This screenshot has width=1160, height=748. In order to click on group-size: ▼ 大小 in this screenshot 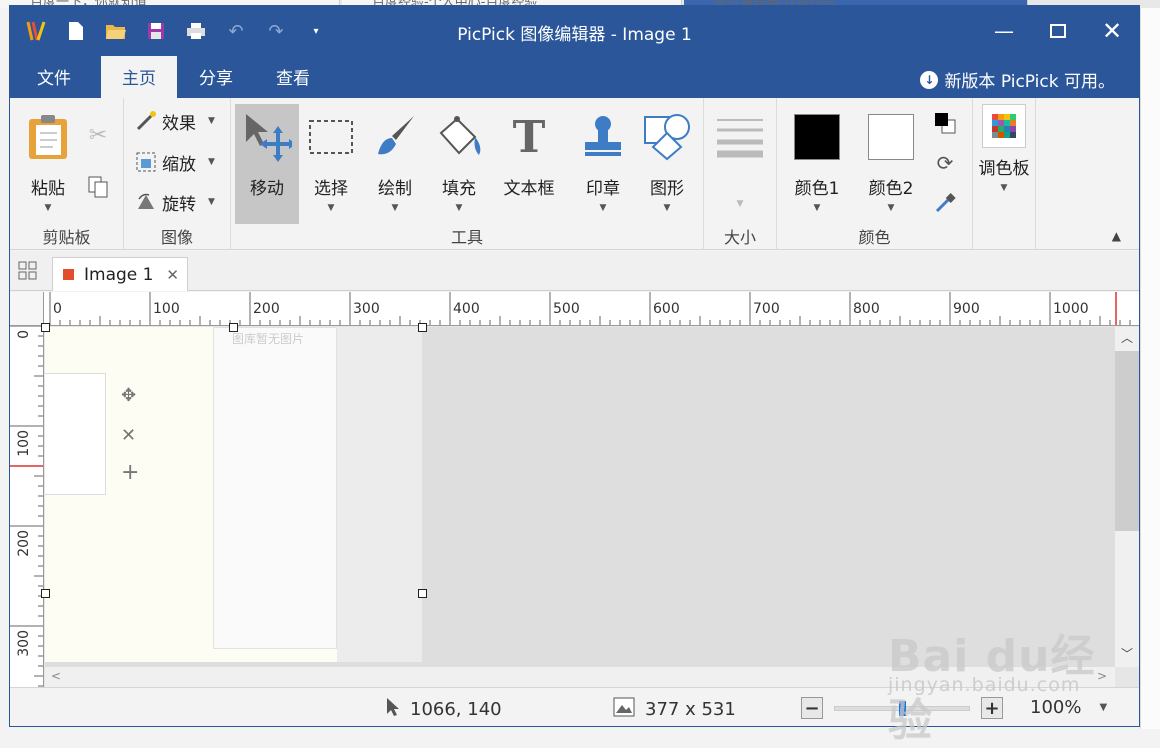, I will do `click(740, 174)`.